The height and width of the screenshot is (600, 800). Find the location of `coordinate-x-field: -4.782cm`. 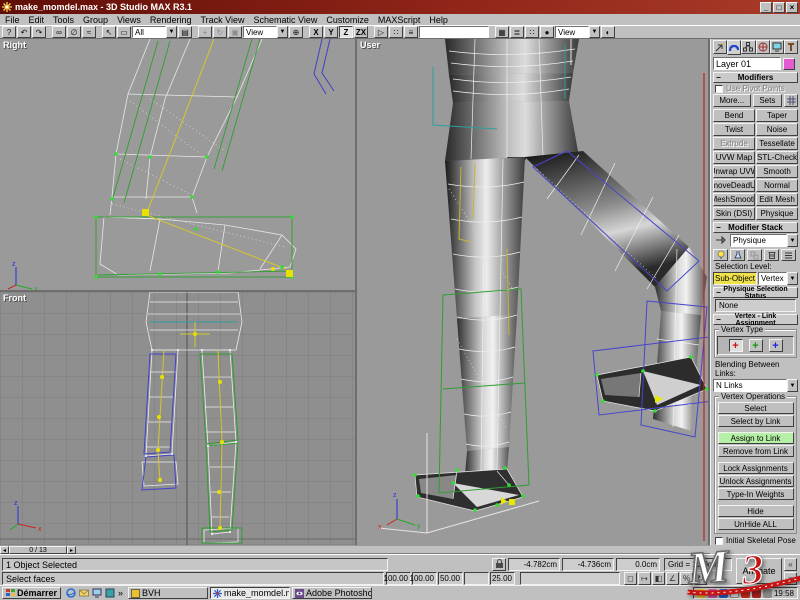

coordinate-x-field: -4.782cm is located at coordinates (534, 564).